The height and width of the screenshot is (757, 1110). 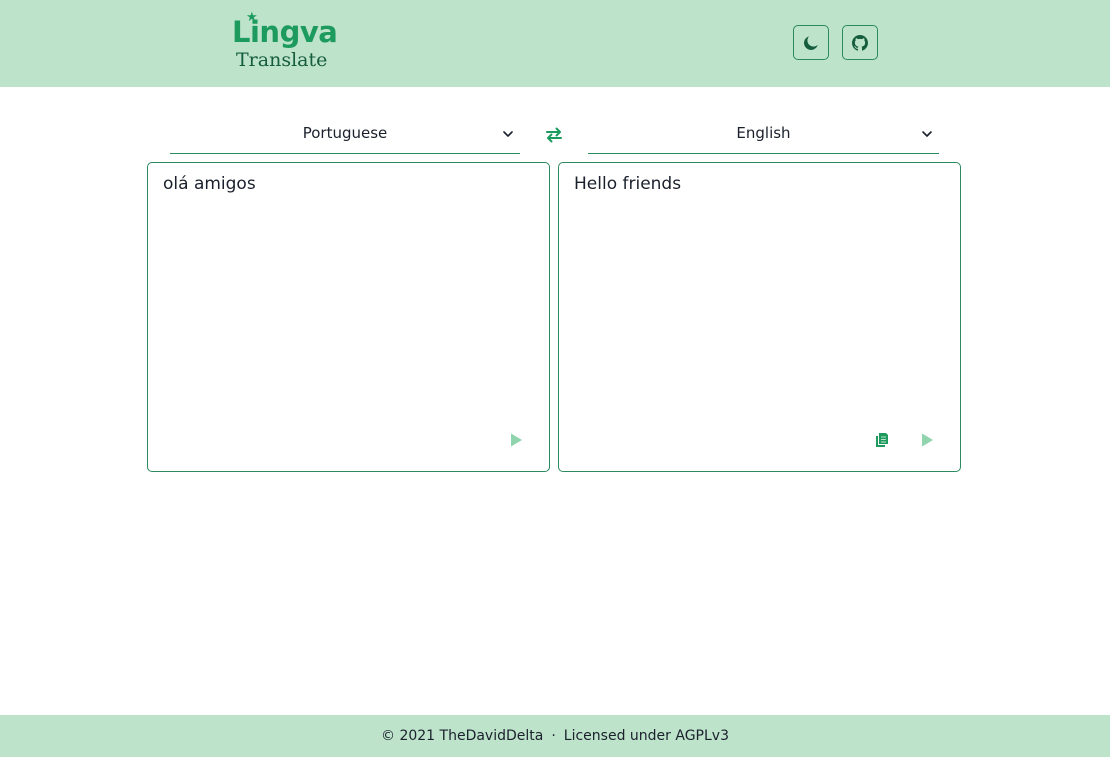 What do you see at coordinates (462, 736) in the screenshot?
I see `copyright-link: © 2021 TheDavidDelta` at bounding box center [462, 736].